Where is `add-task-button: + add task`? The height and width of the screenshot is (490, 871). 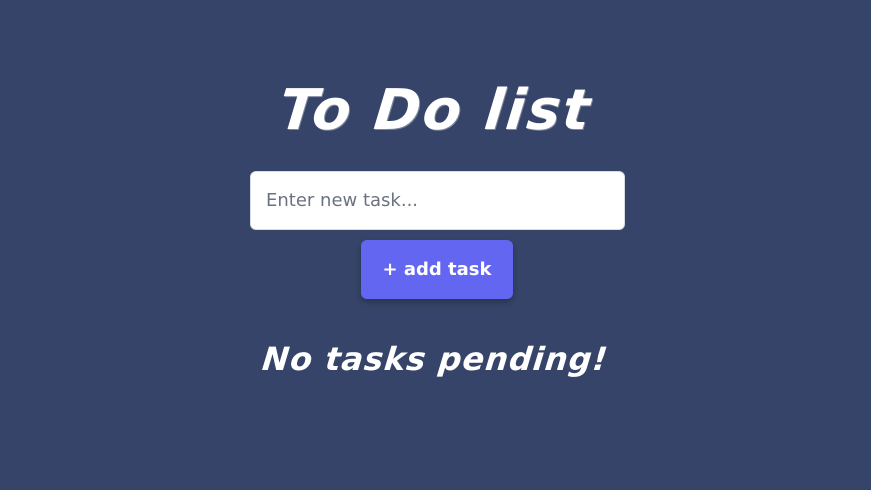 add-task-button: + add task is located at coordinates (437, 269).